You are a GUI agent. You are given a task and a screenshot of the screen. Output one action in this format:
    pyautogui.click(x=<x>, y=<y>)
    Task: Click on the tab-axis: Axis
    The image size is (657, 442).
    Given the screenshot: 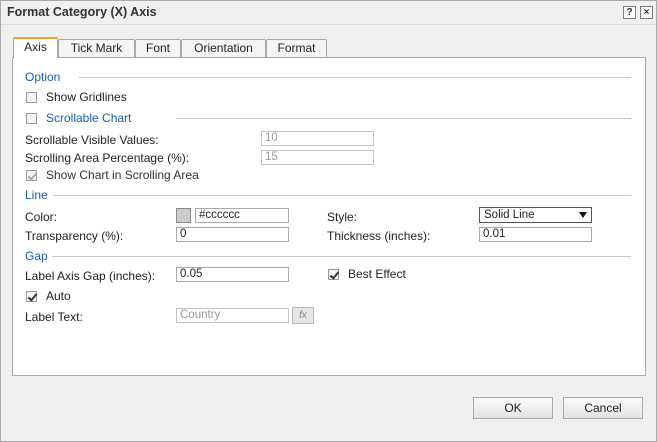 What is the action you would take?
    pyautogui.click(x=35, y=47)
    